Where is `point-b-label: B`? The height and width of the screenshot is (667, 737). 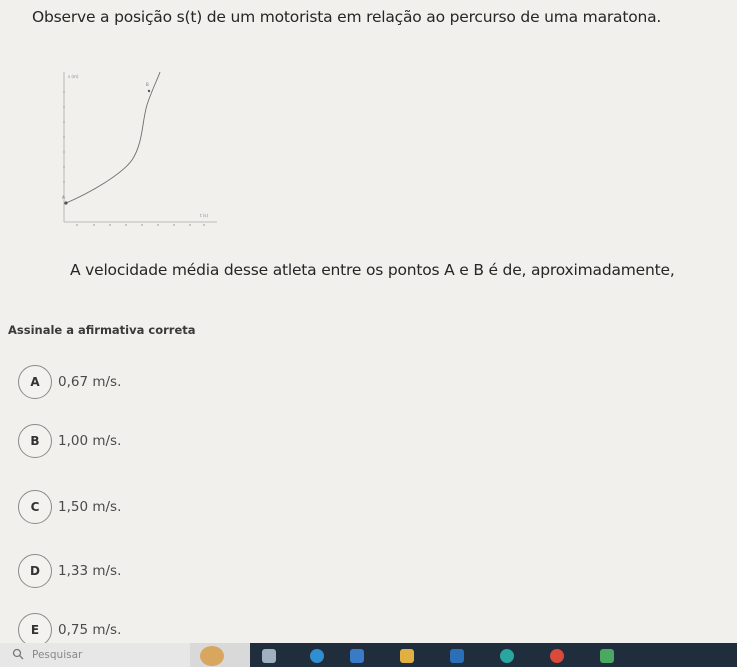
point-b-label: B is located at coordinates (147, 84).